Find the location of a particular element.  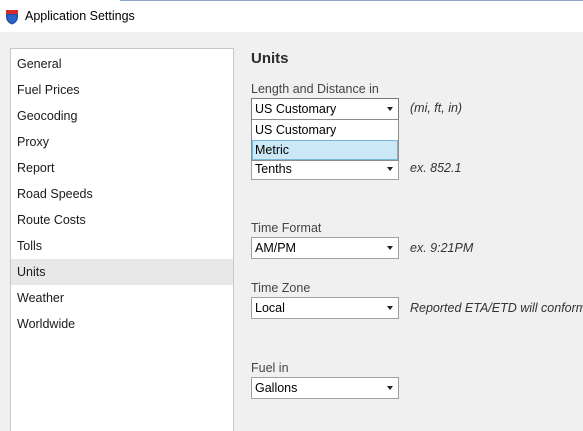

time-zone-label: Time Zone is located at coordinates (281, 288).